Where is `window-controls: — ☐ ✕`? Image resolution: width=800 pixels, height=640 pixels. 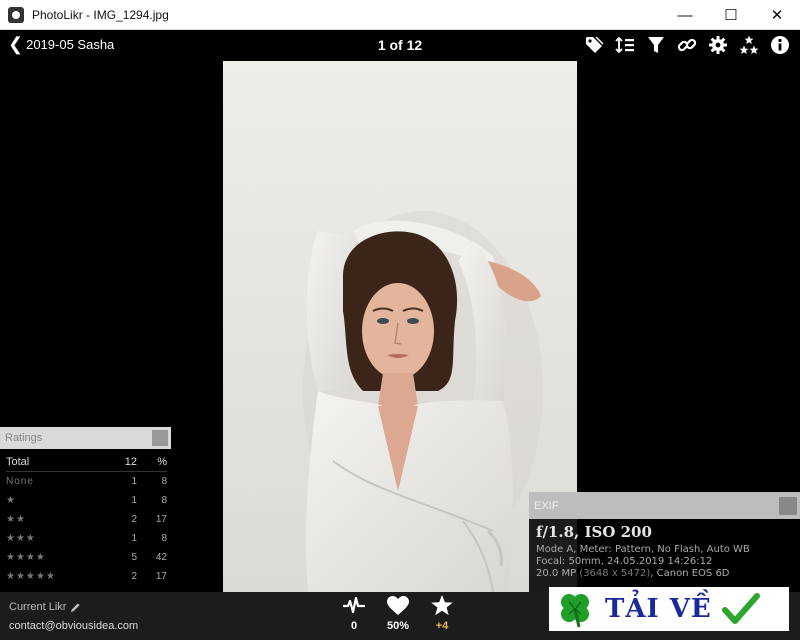 window-controls: — ☐ ✕ is located at coordinates (731, 15).